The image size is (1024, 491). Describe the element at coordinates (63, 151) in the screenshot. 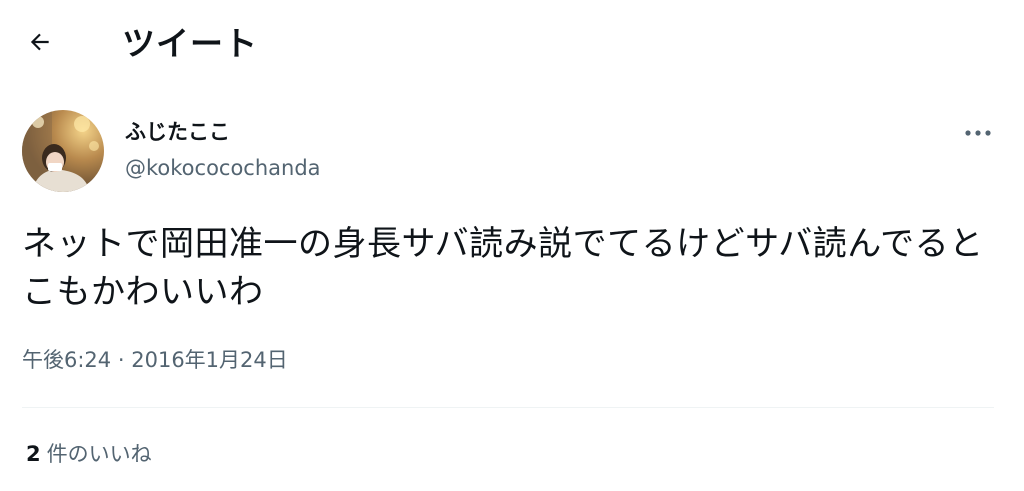

I see `avatar` at that location.